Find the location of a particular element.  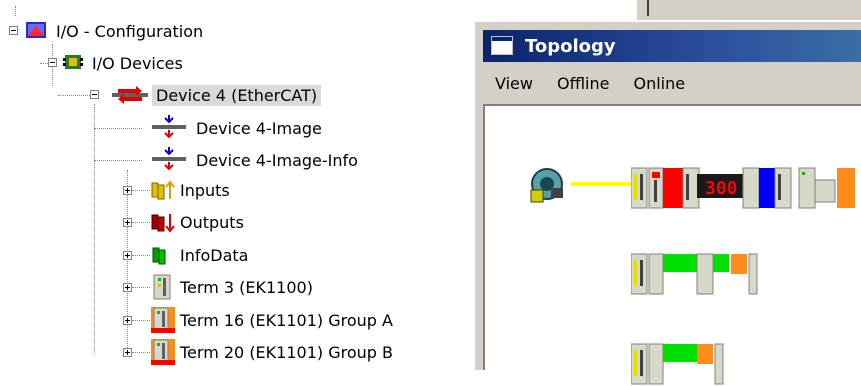

tree-item-inputs: Inputs is located at coordinates (205, 190).